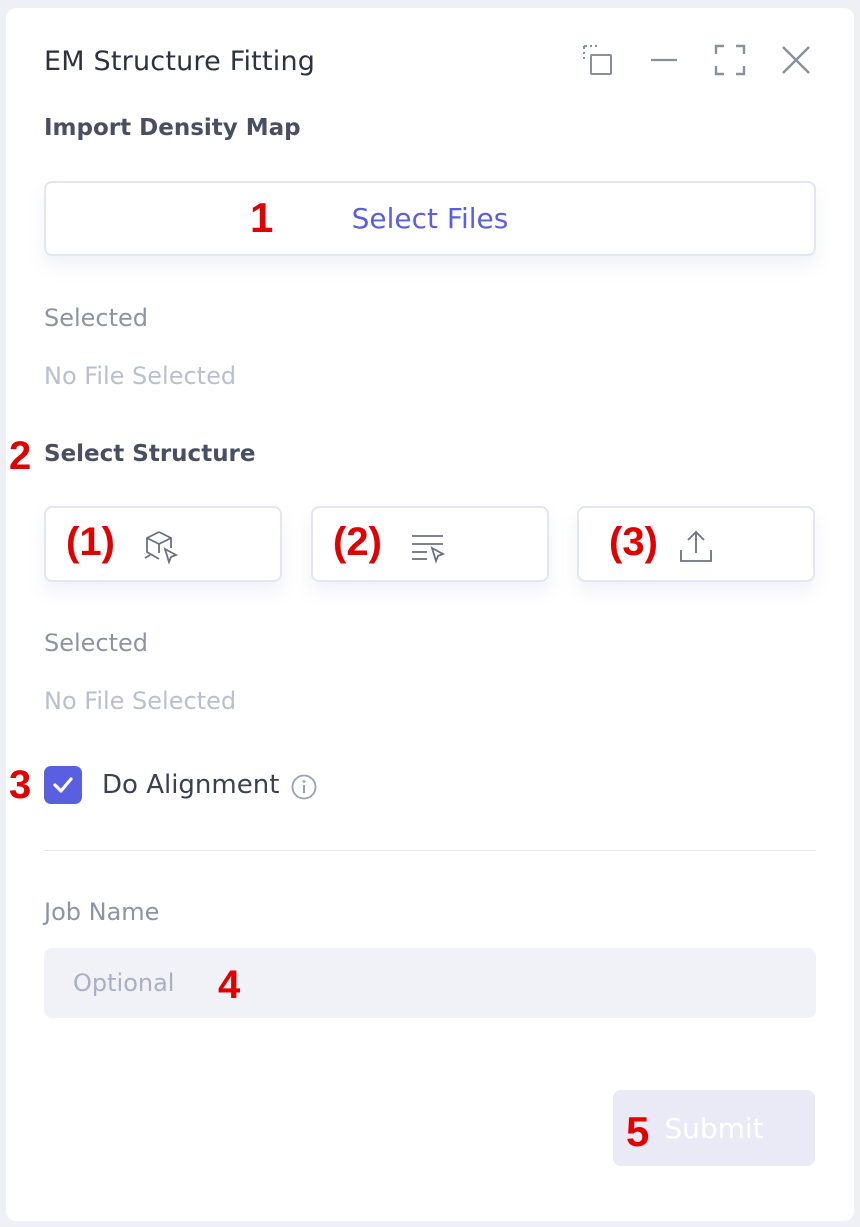 The height and width of the screenshot is (1227, 860). Describe the element at coordinates (598, 60) in the screenshot. I see `popout-icon` at that location.